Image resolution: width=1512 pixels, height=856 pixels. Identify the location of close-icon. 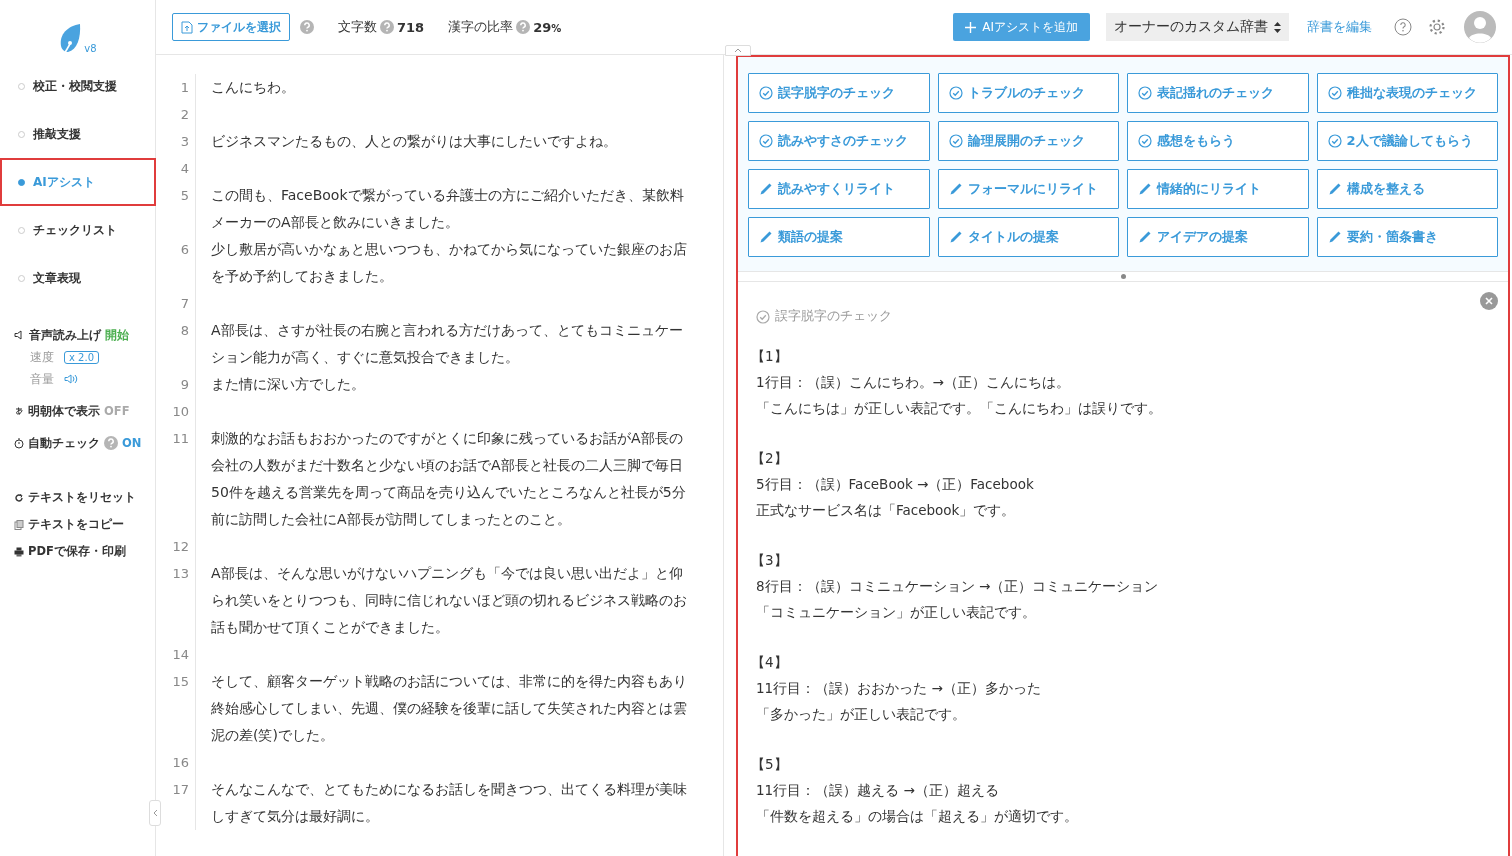
(1489, 301).